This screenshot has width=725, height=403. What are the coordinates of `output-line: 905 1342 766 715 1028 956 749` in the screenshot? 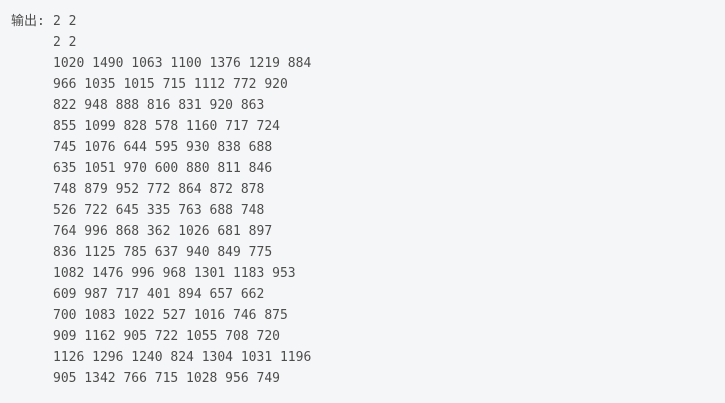 It's located at (166, 378).